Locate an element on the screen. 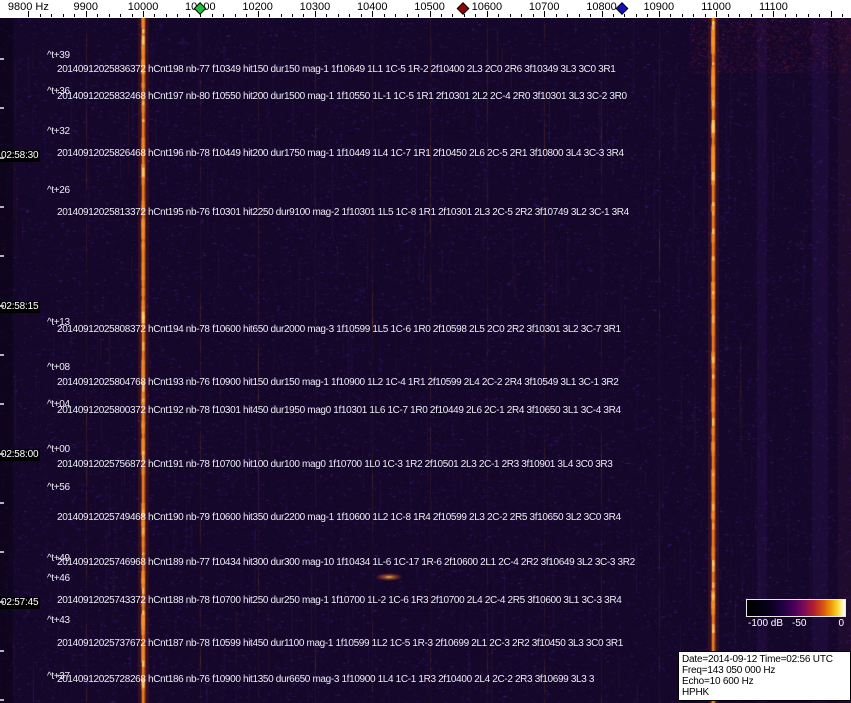 This screenshot has height=703, width=851. info-station-line: HPHK is located at coordinates (695, 692).